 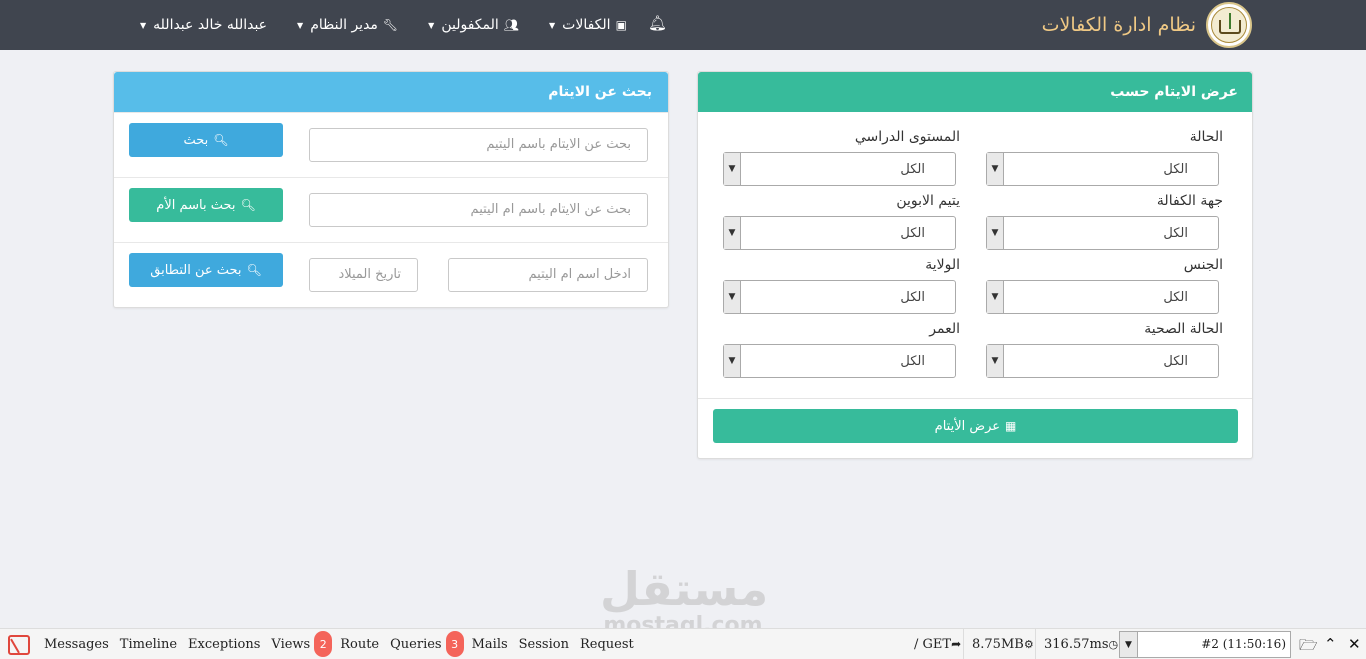 I want to click on nav-item-system-admin: 🔧︎ مدير النظام ▼, so click(x=347, y=25).